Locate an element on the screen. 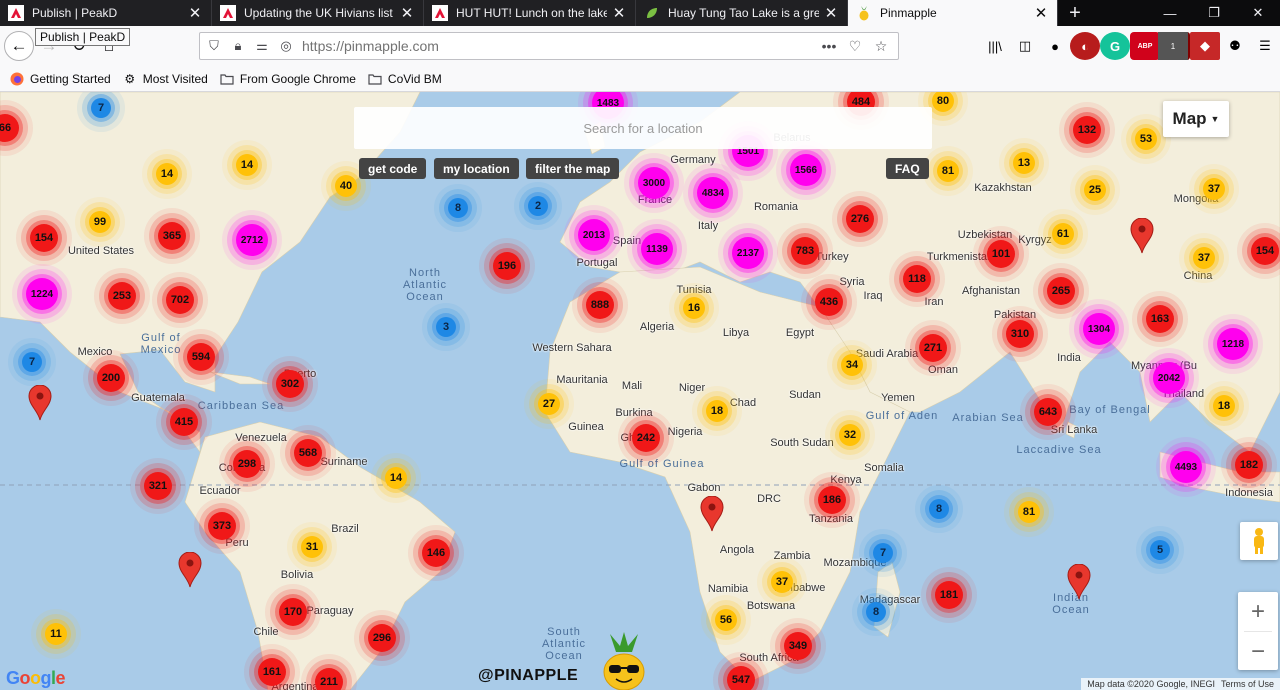 This screenshot has width=1280, height=690. marker-cluster: 163 is located at coordinates (1160, 319).